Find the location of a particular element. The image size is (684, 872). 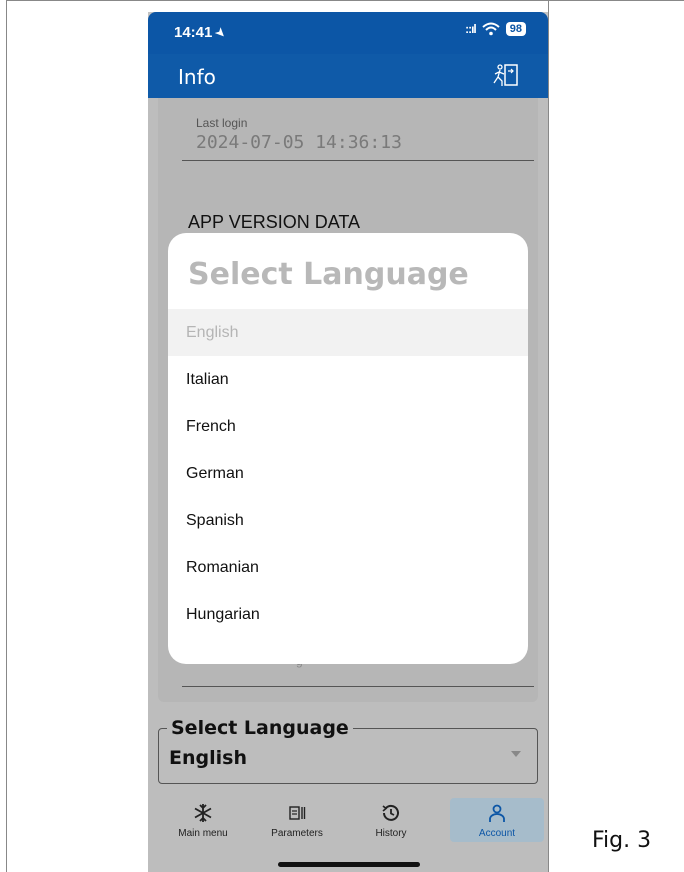

language-option-hungarian: Hungarian is located at coordinates (348, 614).